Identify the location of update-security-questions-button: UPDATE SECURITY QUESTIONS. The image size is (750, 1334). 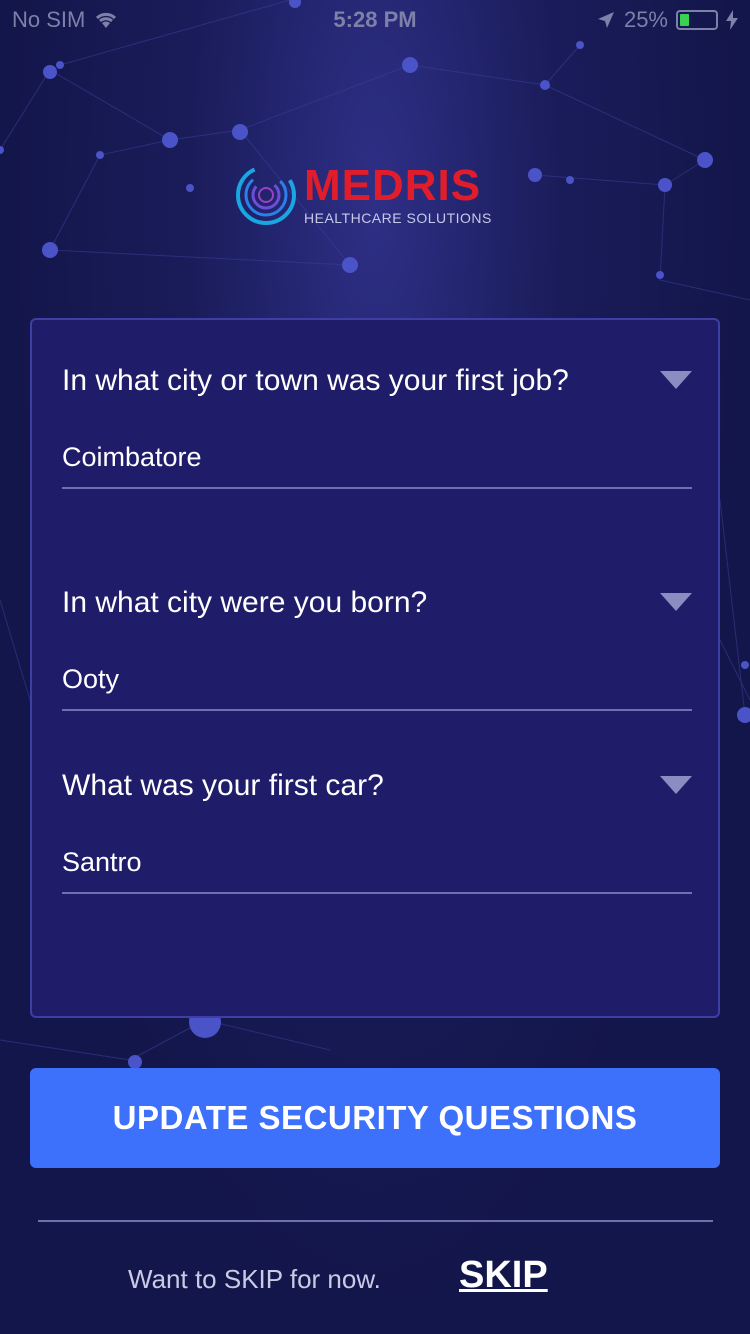
(375, 1118).